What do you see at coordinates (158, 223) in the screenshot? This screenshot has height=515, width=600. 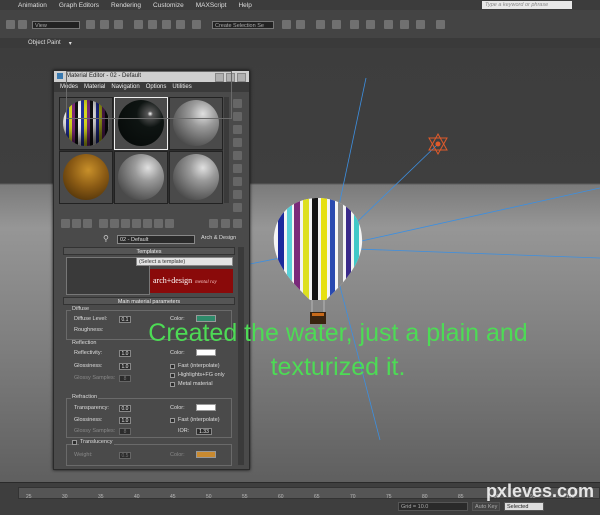 I see `show-map-icon` at bounding box center [158, 223].